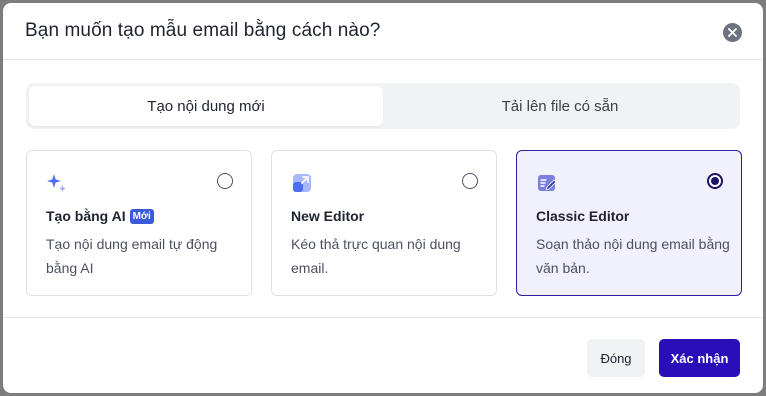 The width and height of the screenshot is (766, 396). I want to click on card-title-new-editor: New Editor, so click(328, 216).